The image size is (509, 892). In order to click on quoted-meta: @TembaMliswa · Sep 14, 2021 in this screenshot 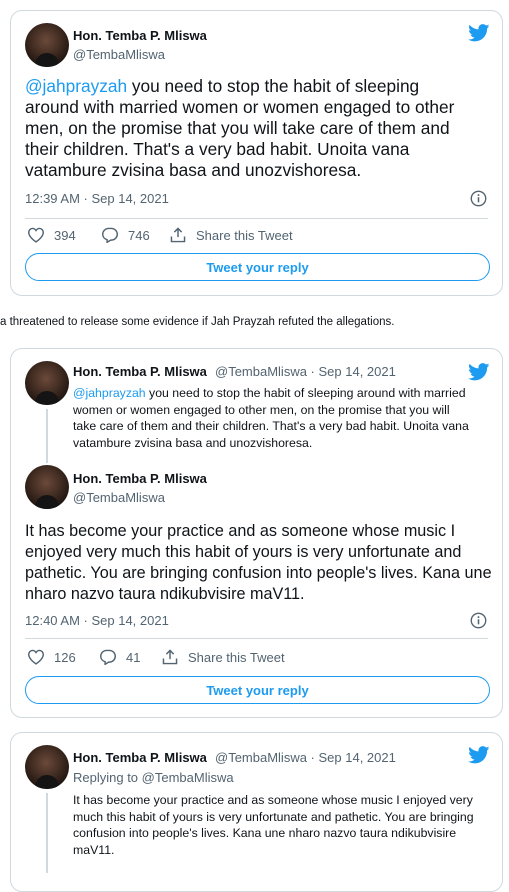, I will do `click(305, 371)`.